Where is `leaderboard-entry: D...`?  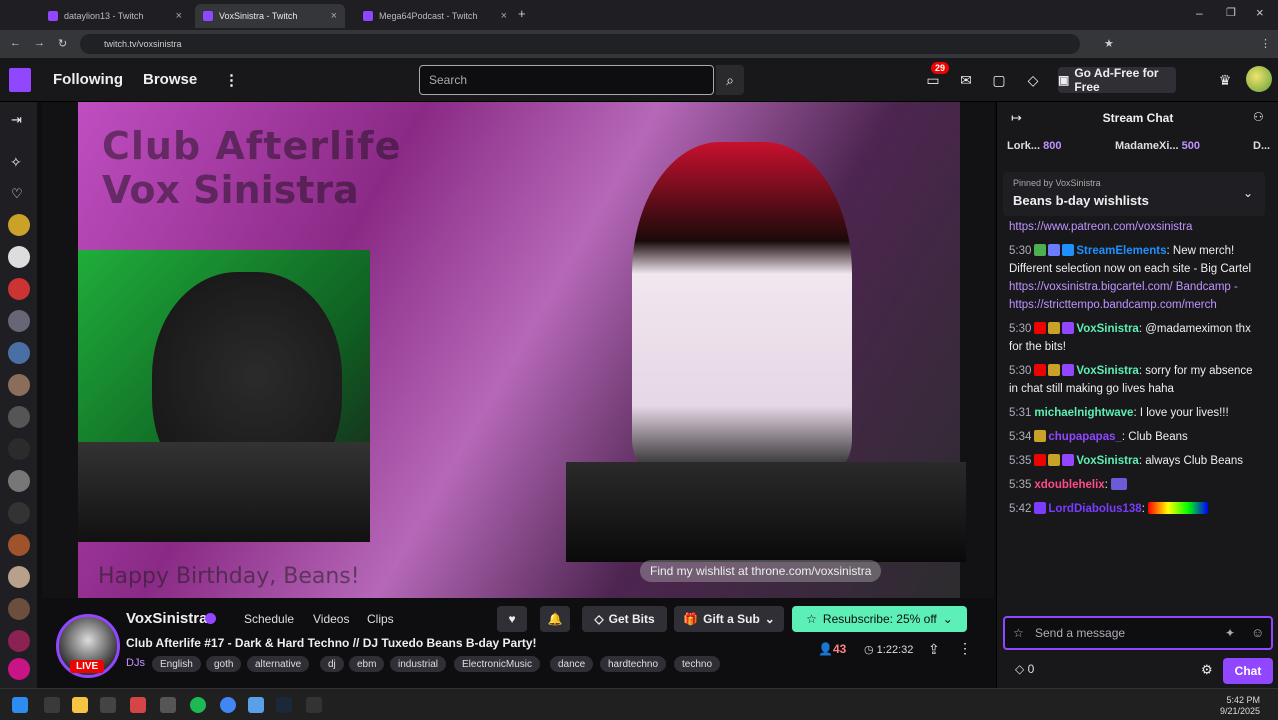 leaderboard-entry: D... is located at coordinates (1261, 146).